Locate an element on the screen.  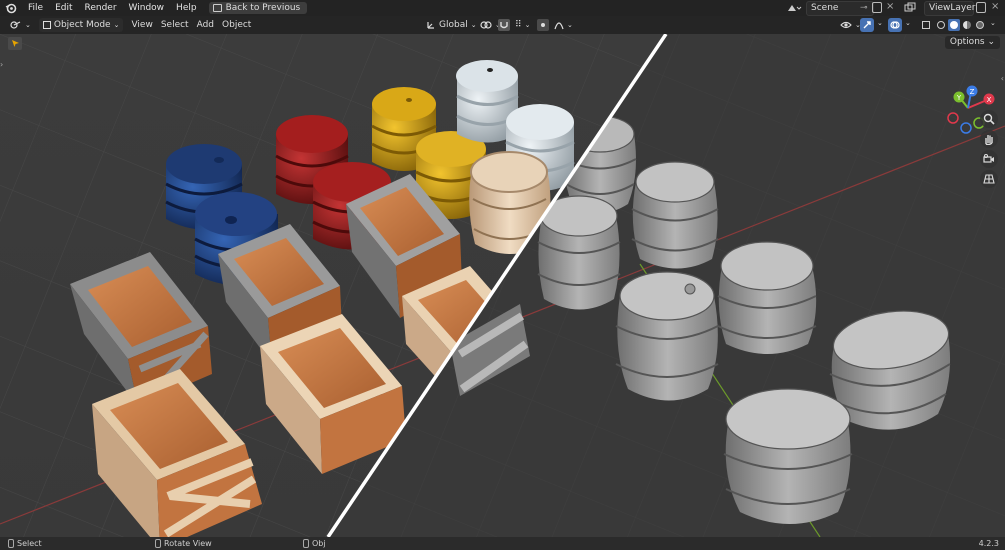
menu-select: Select is located at coordinates (175, 25).